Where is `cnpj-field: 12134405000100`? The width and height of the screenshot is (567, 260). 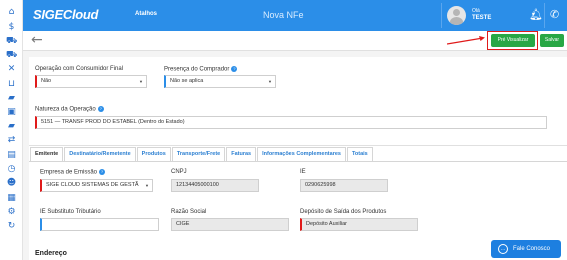 cnpj-field: 12134405000100 is located at coordinates (215, 185).